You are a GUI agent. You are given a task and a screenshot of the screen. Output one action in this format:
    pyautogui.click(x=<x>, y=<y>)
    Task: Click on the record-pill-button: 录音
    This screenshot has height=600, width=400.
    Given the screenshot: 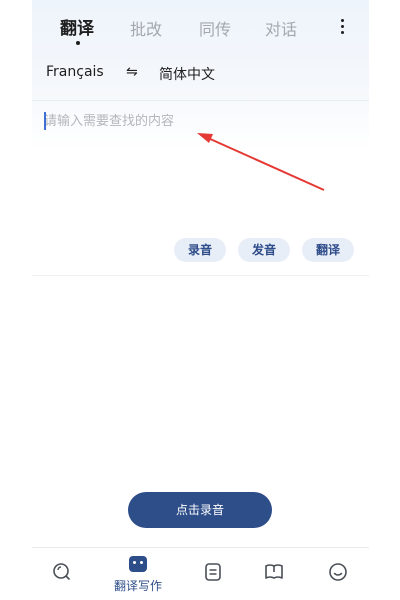 What is the action you would take?
    pyautogui.click(x=200, y=250)
    